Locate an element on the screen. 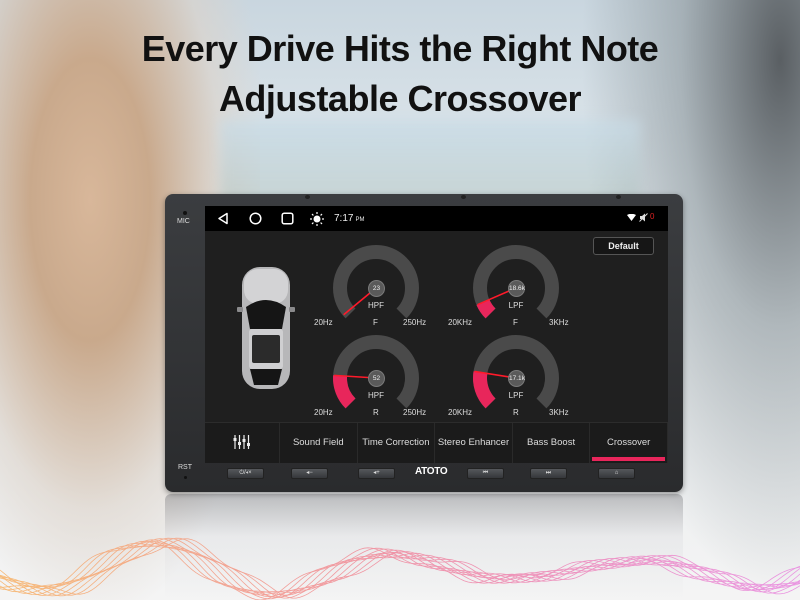 Image resolution: width=800 pixels, height=600 pixels. brightness-icon is located at coordinates (317, 219).